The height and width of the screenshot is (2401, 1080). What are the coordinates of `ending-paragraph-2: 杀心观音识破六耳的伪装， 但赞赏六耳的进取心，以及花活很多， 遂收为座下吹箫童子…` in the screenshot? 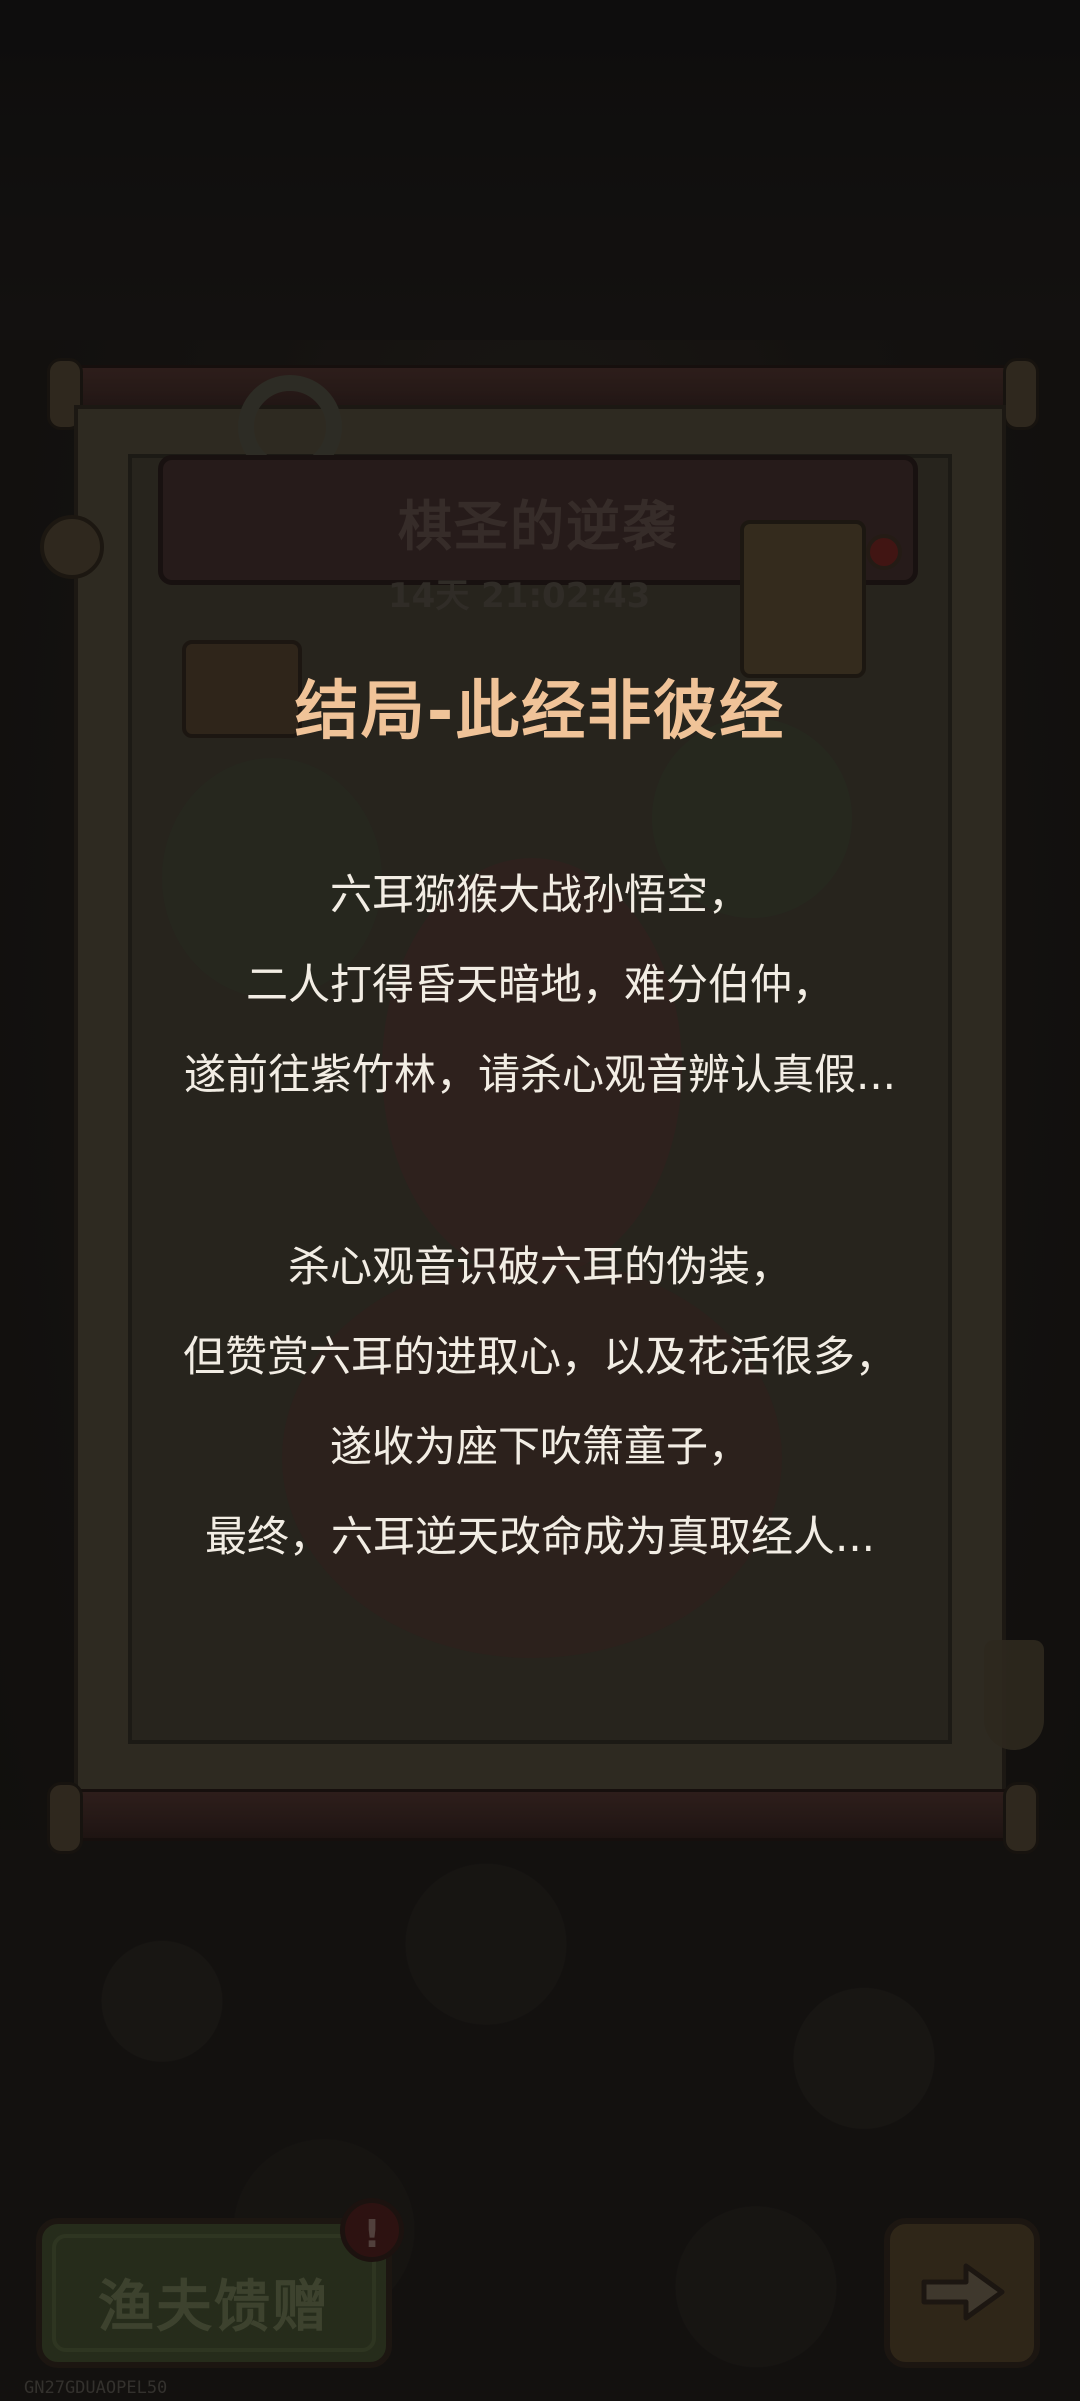 It's located at (540, 1402).